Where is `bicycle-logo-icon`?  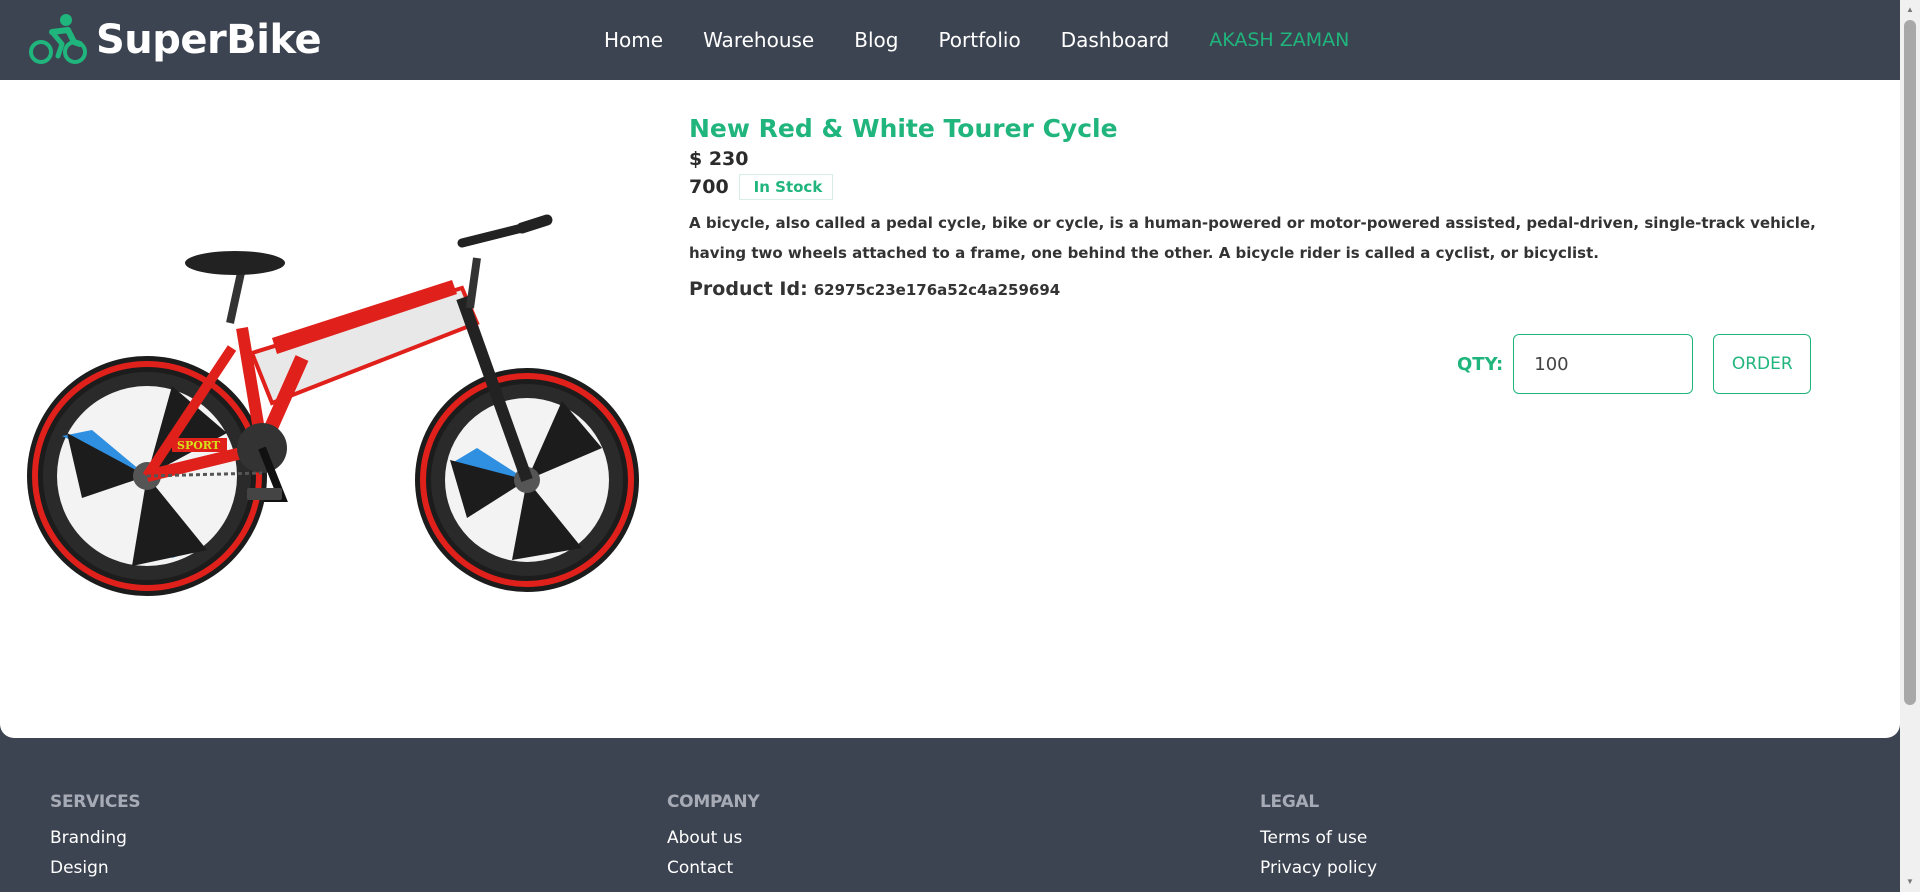 bicycle-logo-icon is located at coordinates (58, 39).